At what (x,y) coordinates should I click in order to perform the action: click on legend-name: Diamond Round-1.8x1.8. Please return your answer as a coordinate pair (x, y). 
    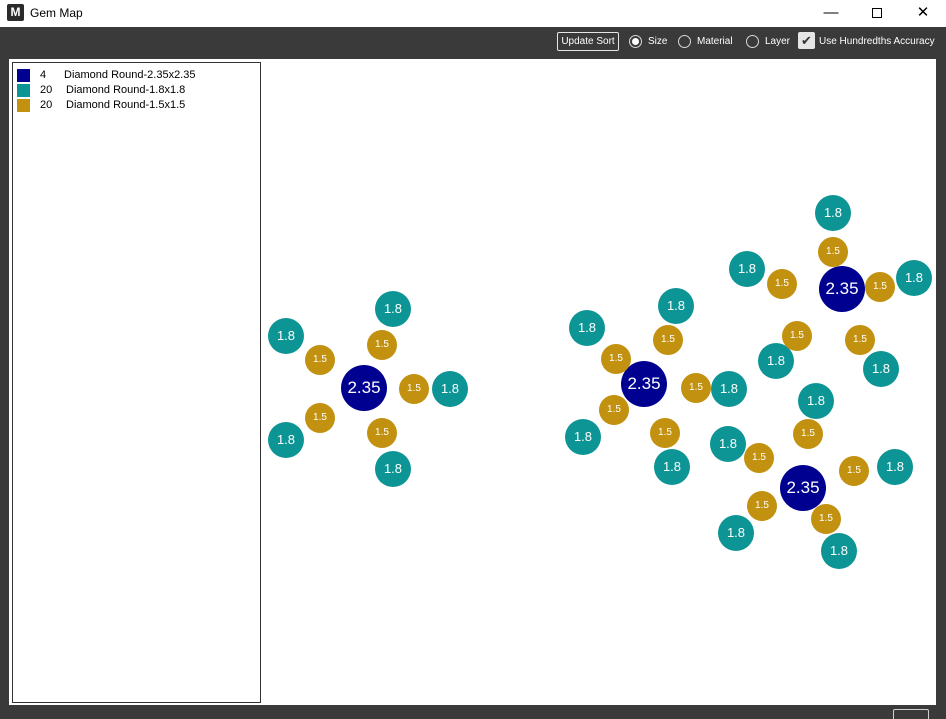
    Looking at the image, I should click on (126, 90).